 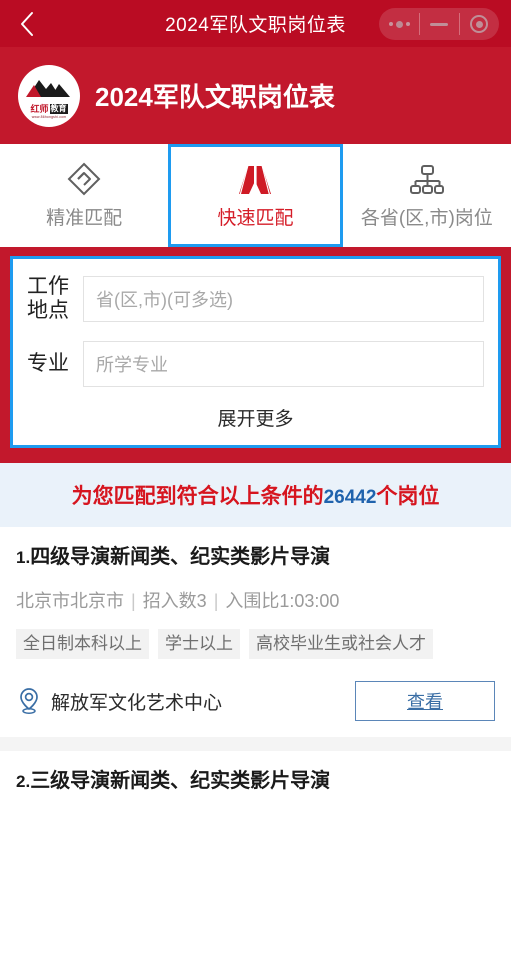 I want to click on minimize-button, so click(x=439, y=24).